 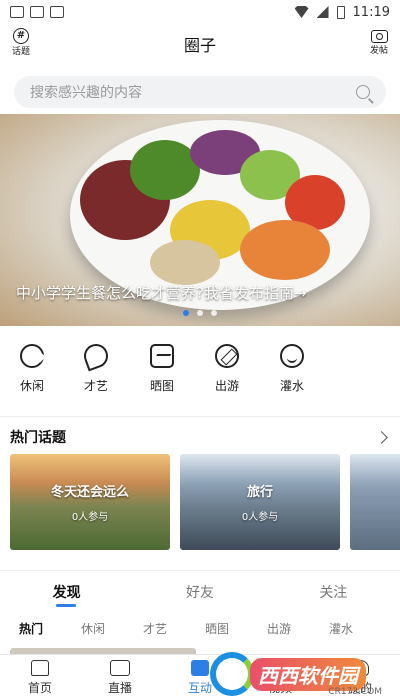 I want to click on nav-label: 我的, so click(x=359, y=688).